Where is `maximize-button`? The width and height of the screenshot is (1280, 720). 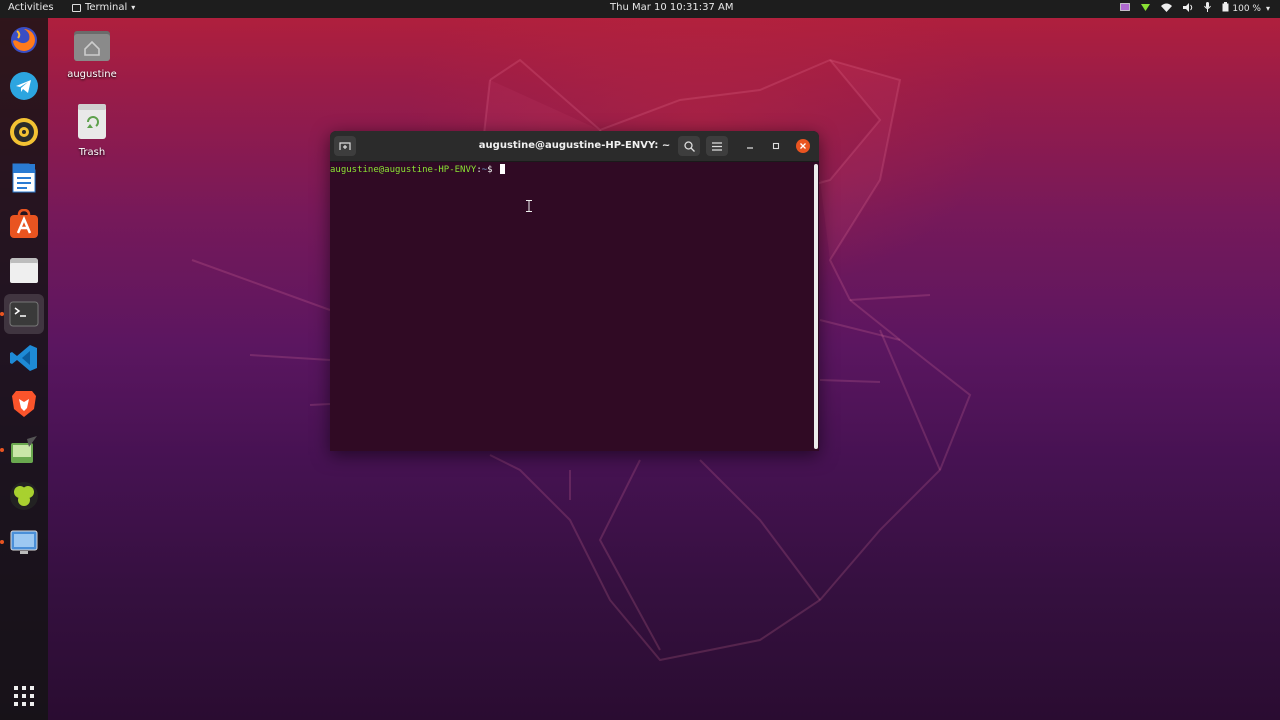
maximize-button is located at coordinates (776, 146).